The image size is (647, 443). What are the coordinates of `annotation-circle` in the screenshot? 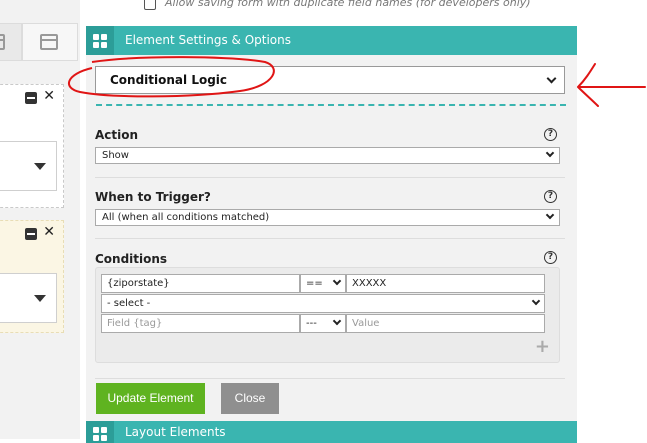 It's located at (171, 77).